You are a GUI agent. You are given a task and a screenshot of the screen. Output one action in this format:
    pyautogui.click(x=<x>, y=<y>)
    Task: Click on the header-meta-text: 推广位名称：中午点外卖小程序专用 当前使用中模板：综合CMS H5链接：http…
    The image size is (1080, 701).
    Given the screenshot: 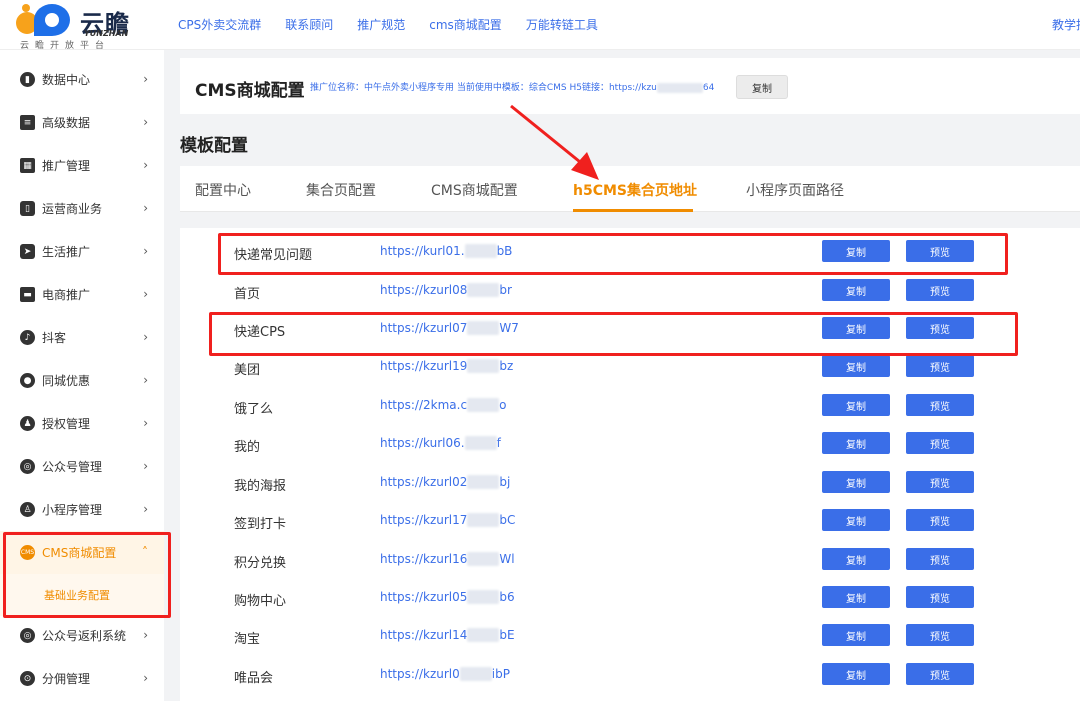 What is the action you would take?
    pyautogui.click(x=483, y=88)
    